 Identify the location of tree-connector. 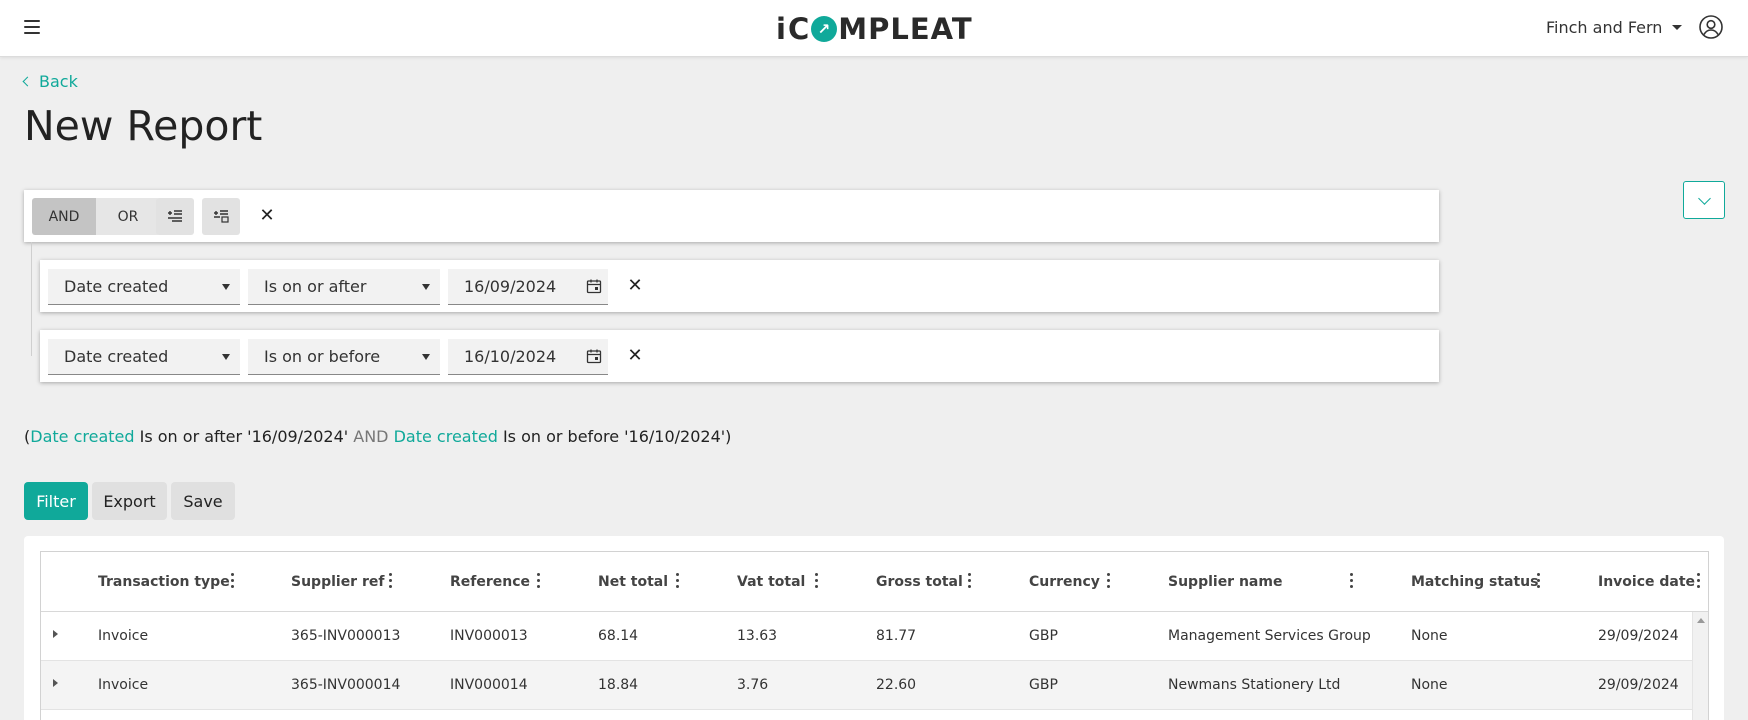
(31, 299).